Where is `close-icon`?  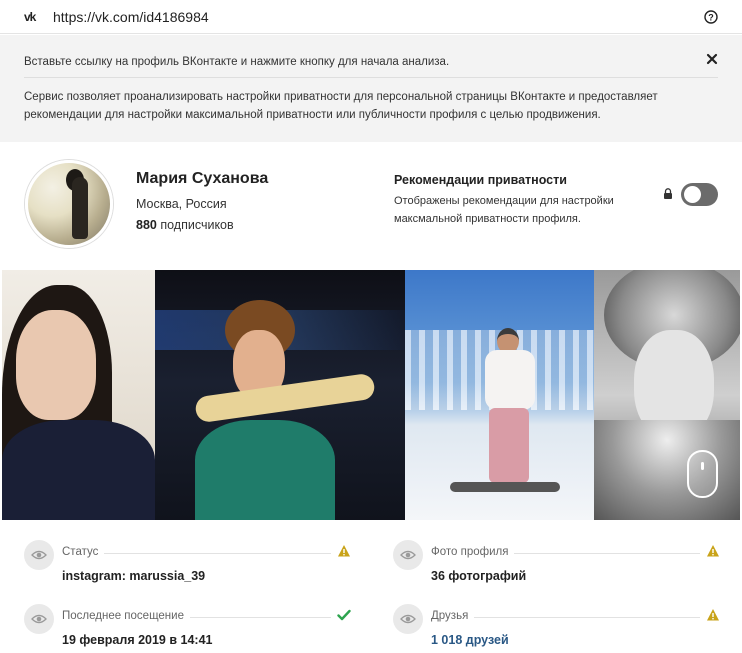 close-icon is located at coordinates (712, 59).